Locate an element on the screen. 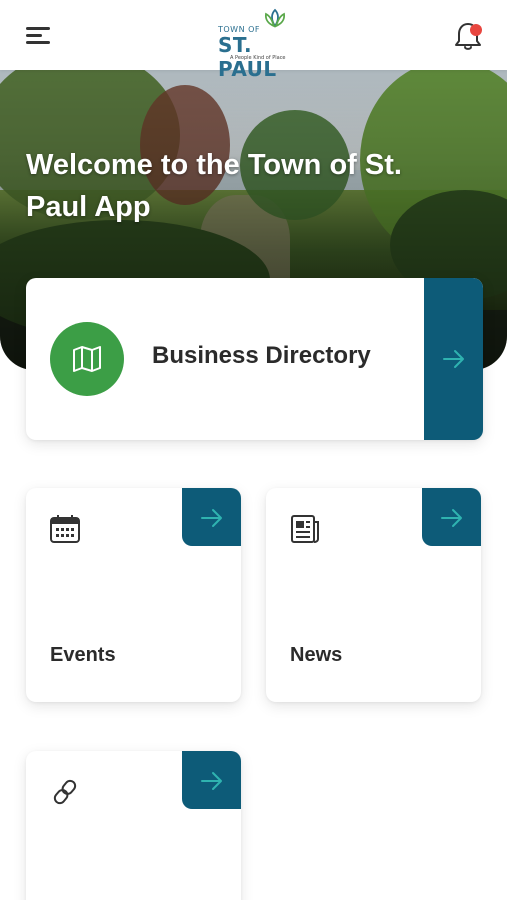 Image resolution: width=507 pixels, height=900 pixels. newspaper-icon is located at coordinates (305, 529).